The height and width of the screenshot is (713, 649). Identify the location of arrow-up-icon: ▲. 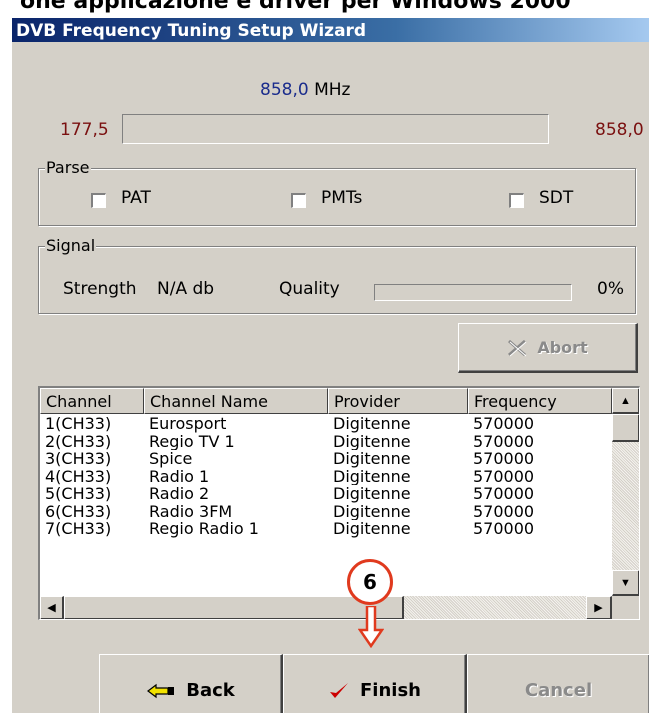
(625, 400).